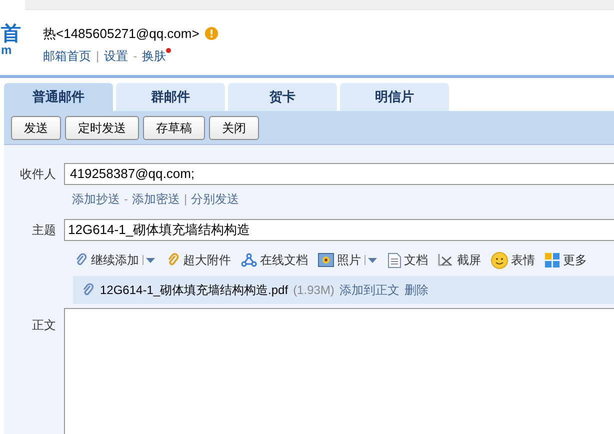 The image size is (614, 434). What do you see at coordinates (38, 174) in the screenshot?
I see `field-label: 收件人` at bounding box center [38, 174].